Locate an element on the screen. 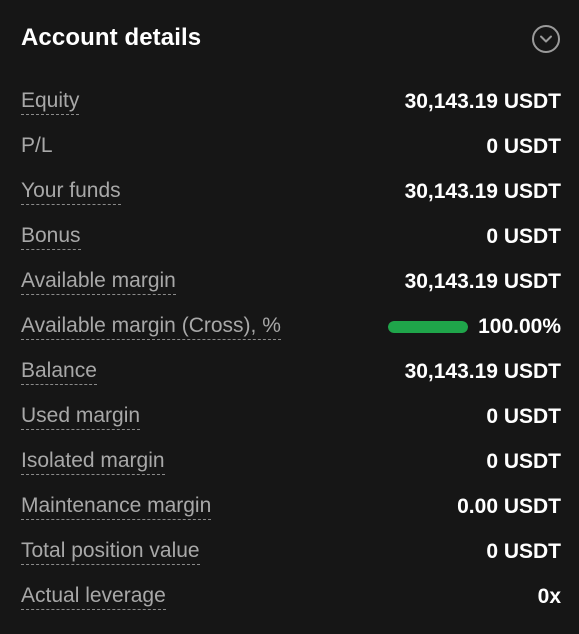  available-margin-value: 30,143.19 USDT is located at coordinates (482, 281).